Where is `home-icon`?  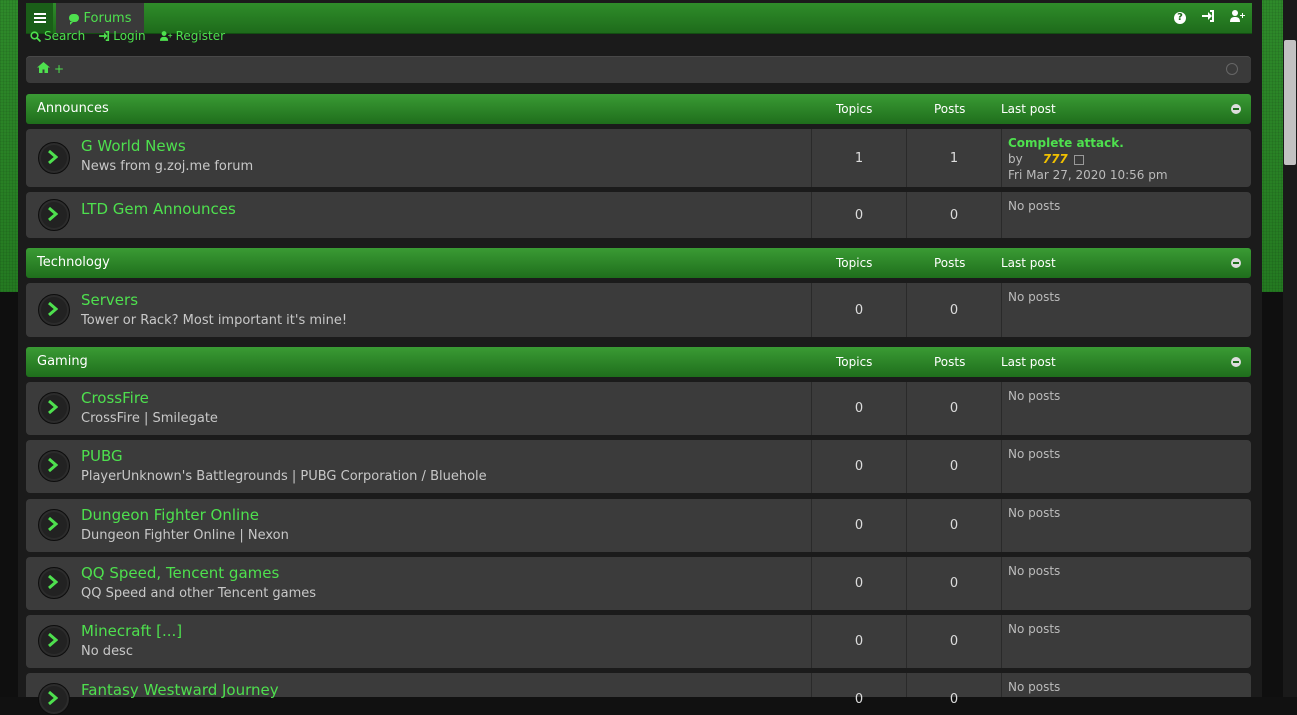 home-icon is located at coordinates (43, 67).